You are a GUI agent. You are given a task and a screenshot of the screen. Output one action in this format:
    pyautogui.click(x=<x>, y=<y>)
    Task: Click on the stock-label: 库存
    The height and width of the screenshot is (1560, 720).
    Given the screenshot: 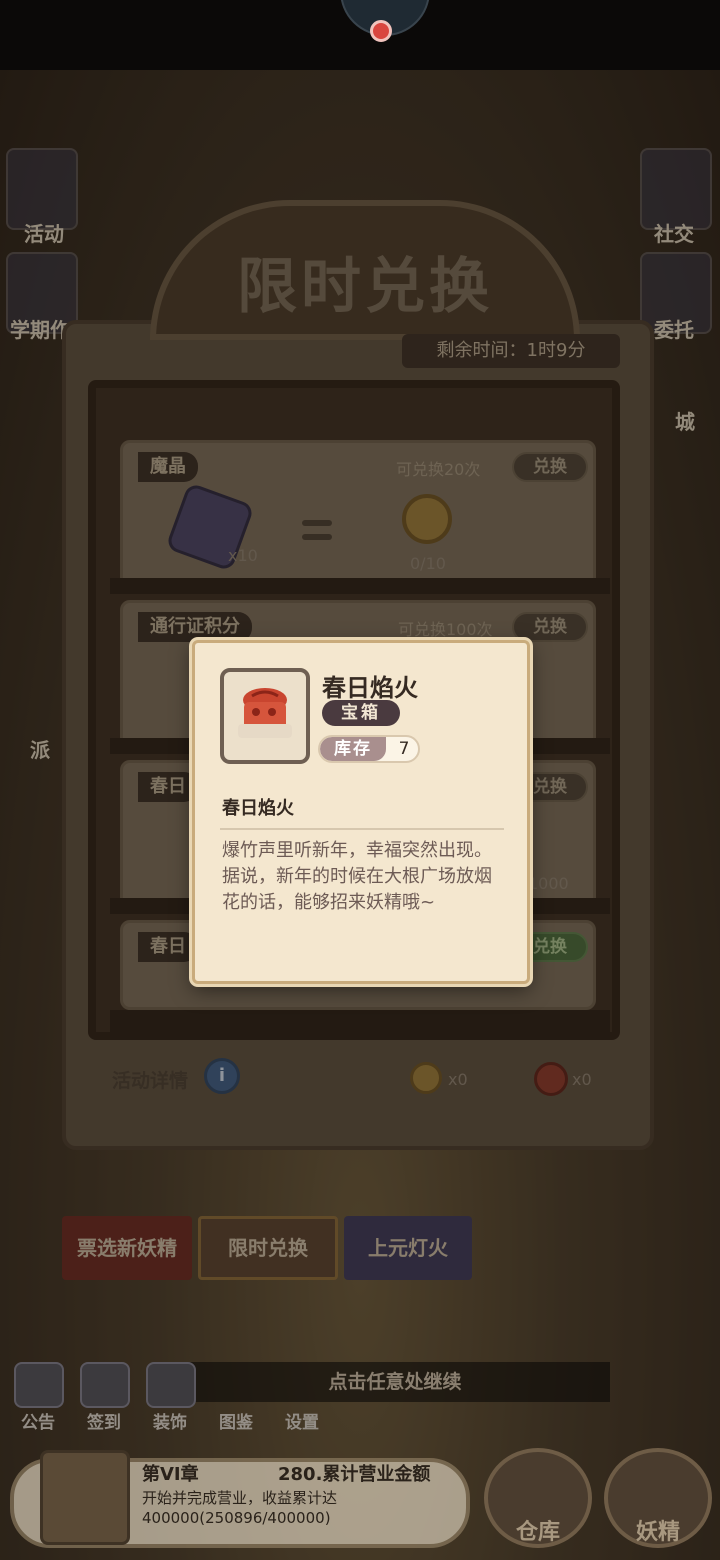 What is the action you would take?
    pyautogui.click(x=353, y=749)
    